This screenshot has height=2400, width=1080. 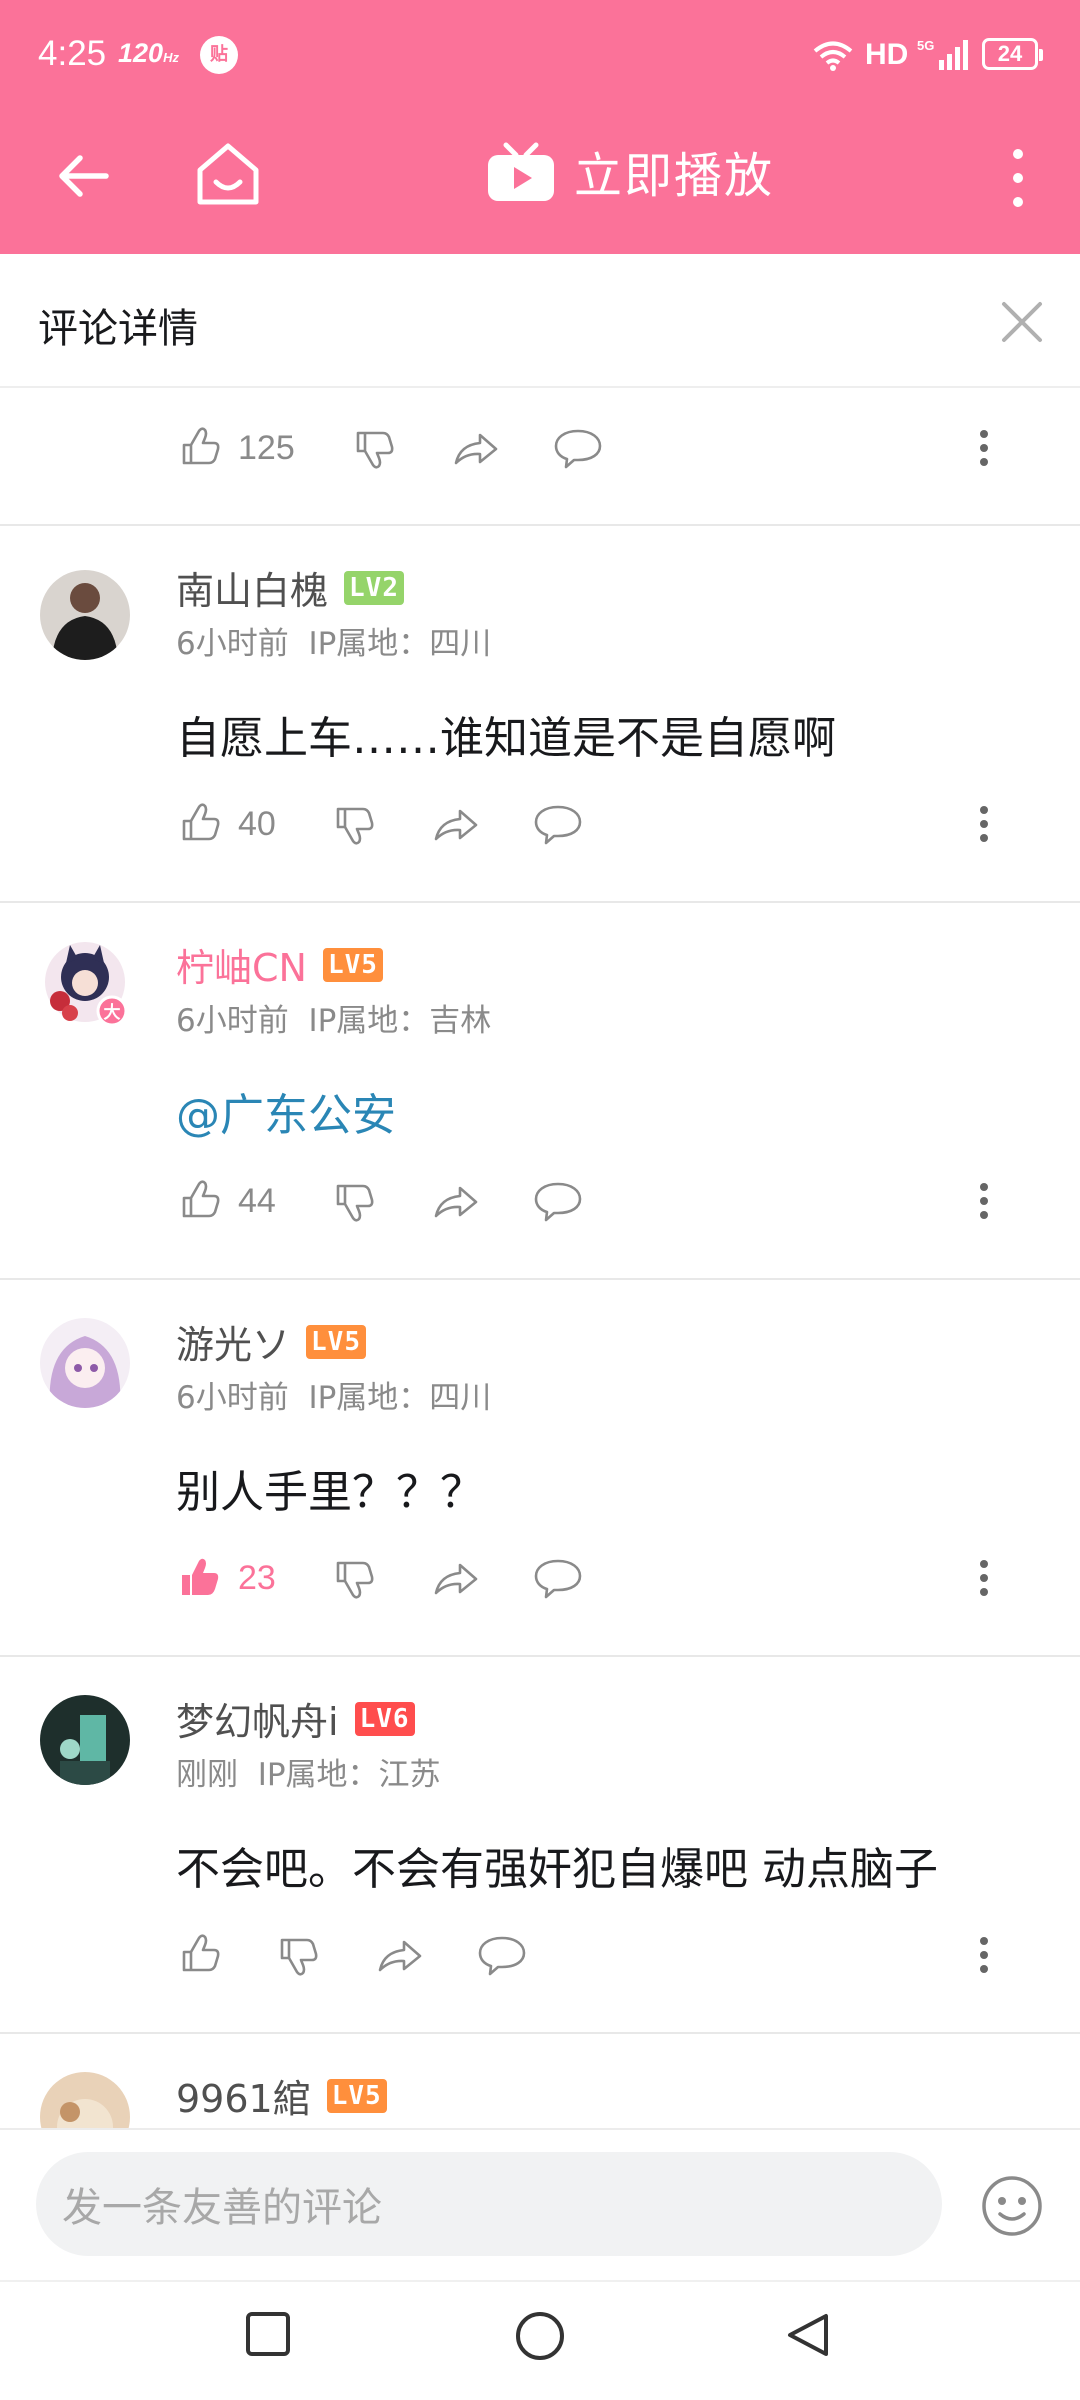 I want to click on close-icon, so click(x=1022, y=322).